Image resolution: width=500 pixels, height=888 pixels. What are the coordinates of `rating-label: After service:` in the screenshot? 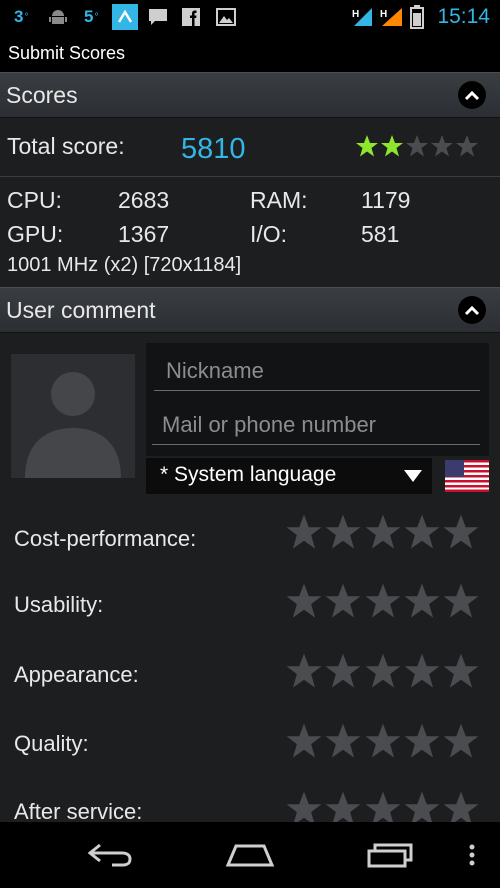 It's located at (78, 810).